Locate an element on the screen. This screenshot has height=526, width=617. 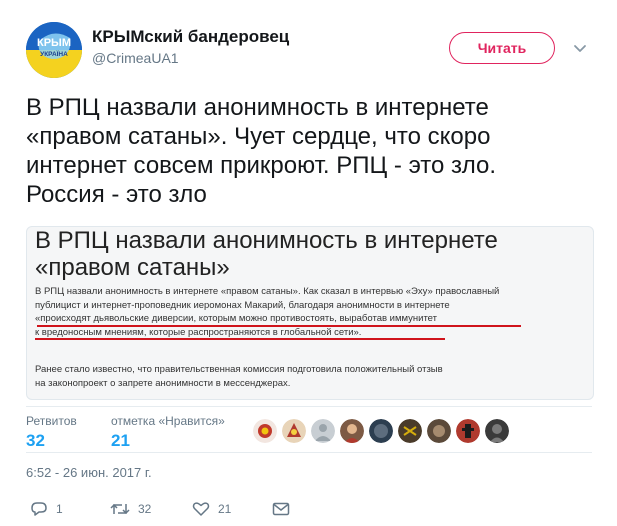
author-handle: @CrimeaUA1 is located at coordinates (135, 58).